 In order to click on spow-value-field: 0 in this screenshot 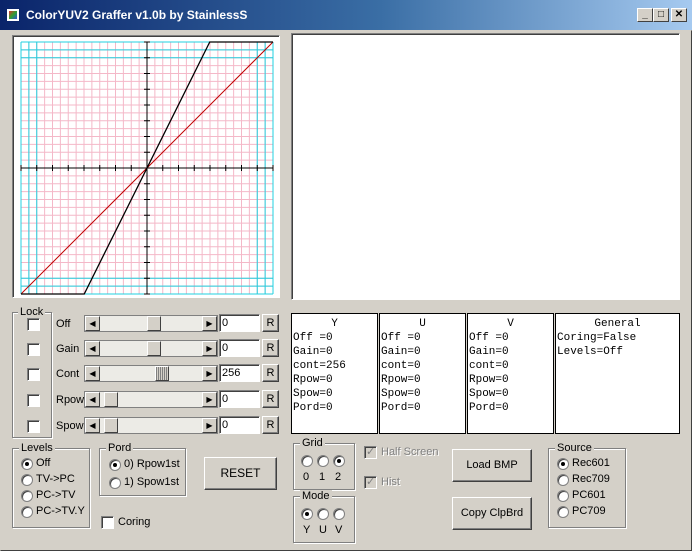, I will do `click(239, 425)`.